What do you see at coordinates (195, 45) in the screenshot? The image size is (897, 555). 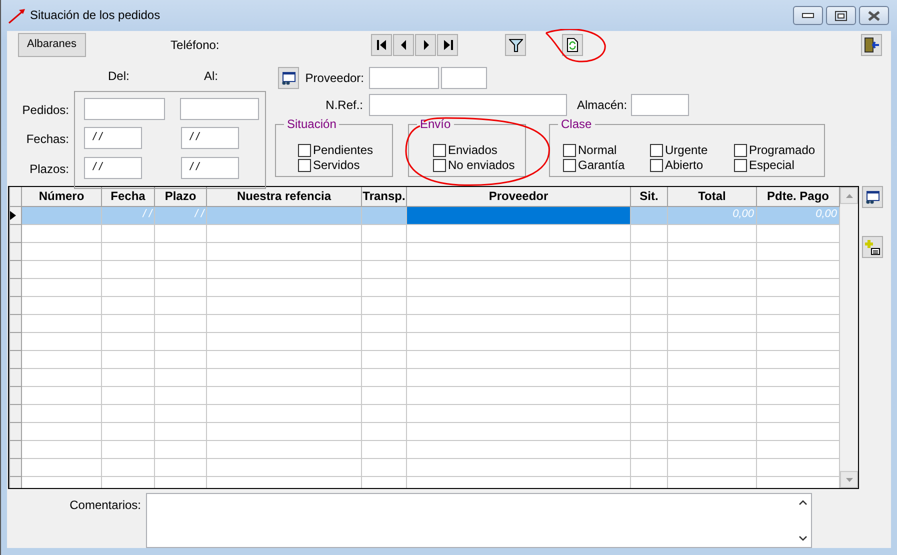 I see `telefono-label: Teléfono:` at bounding box center [195, 45].